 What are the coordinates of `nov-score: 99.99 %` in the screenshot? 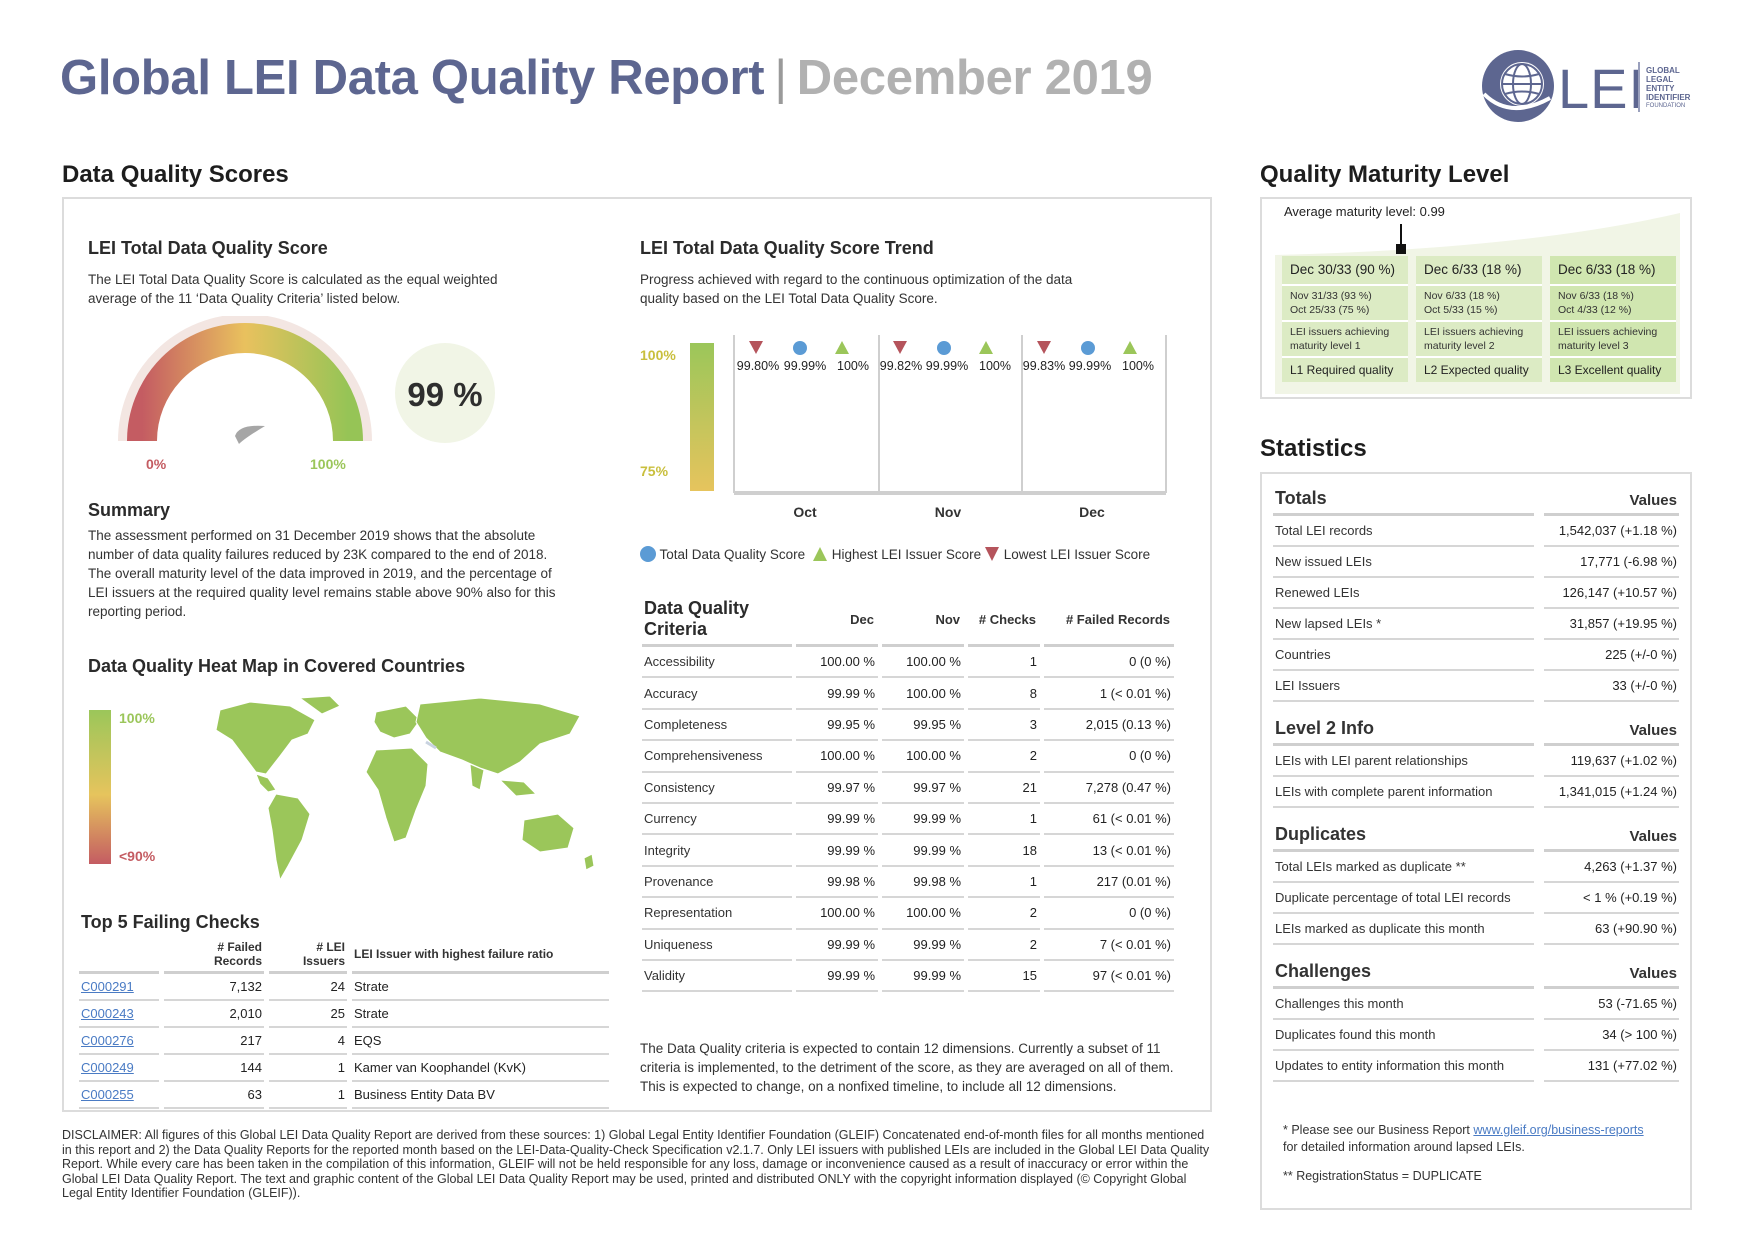 It's located at (923, 977).